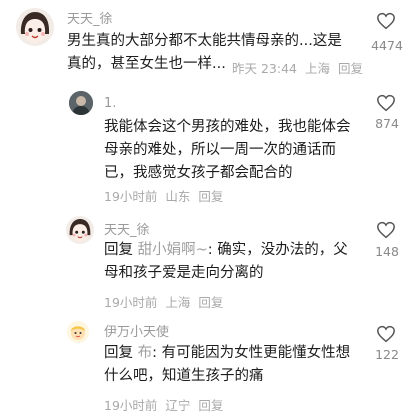 Image resolution: width=416 pixels, height=415 pixels. Describe the element at coordinates (184, 376) in the screenshot. I see `comment-line: 什么吧，知道生孩子的痛` at that location.